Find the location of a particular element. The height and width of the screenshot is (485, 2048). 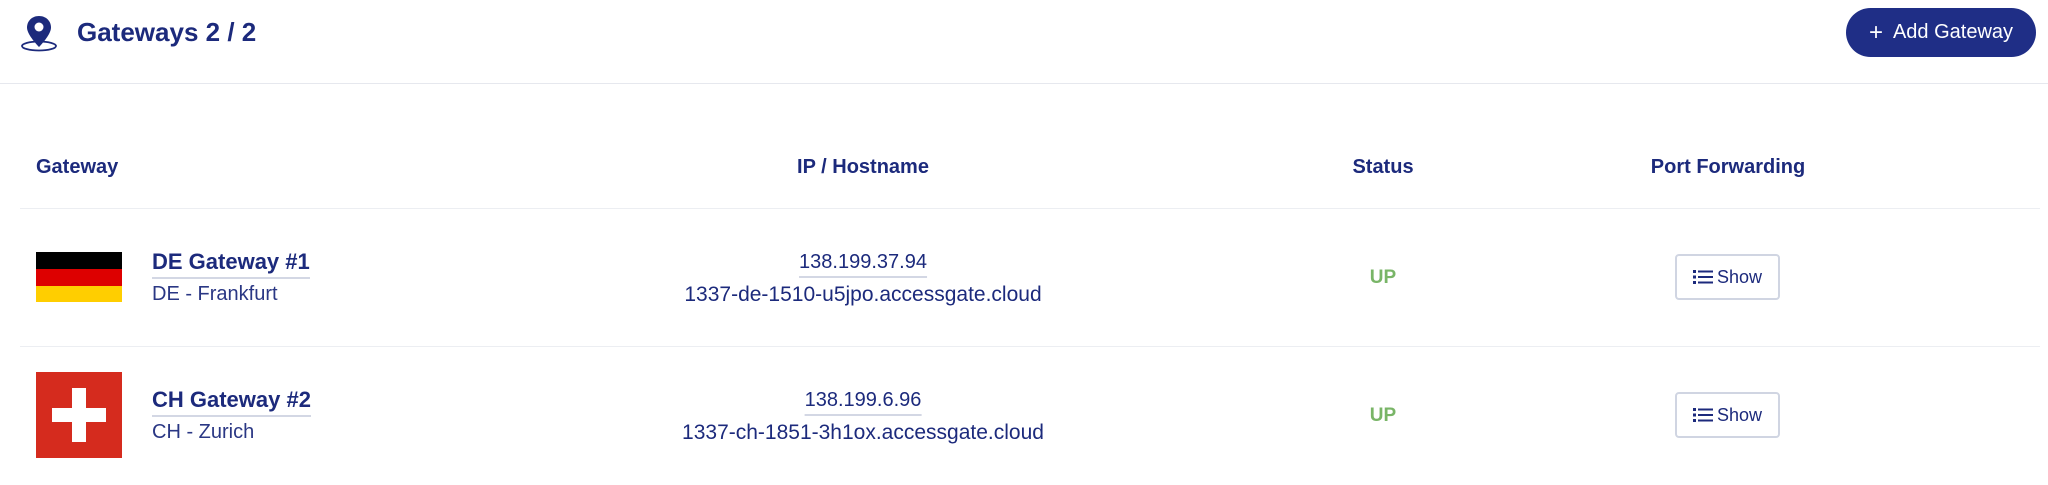

gateway-location: DE - Frankfurt is located at coordinates (215, 294).